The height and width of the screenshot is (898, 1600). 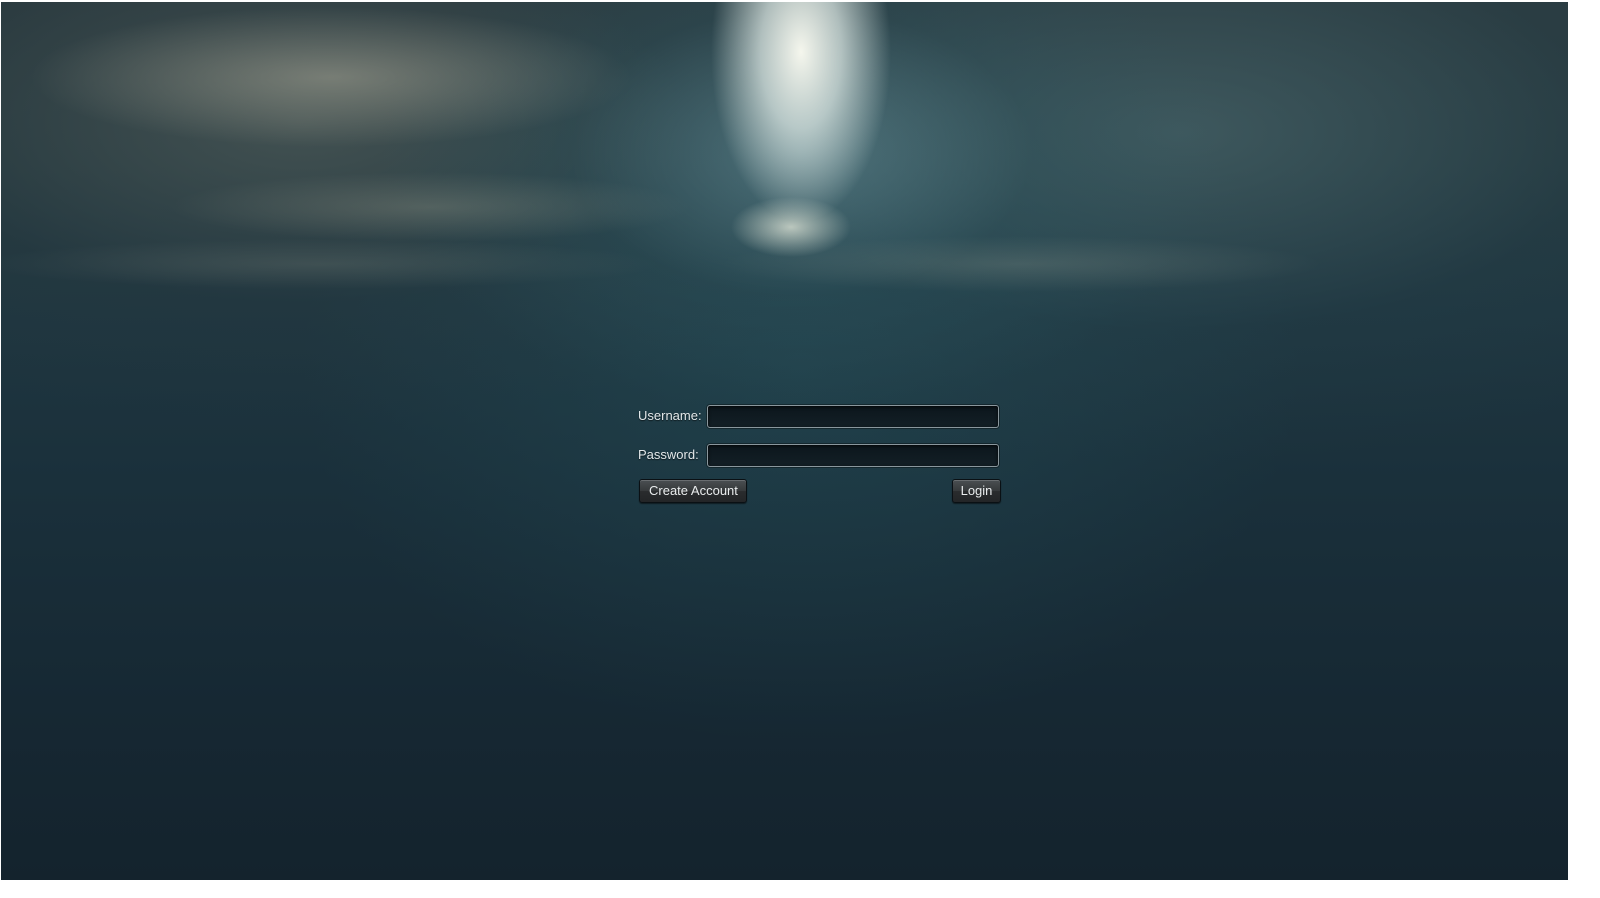 What do you see at coordinates (853, 416) in the screenshot?
I see `username-input` at bounding box center [853, 416].